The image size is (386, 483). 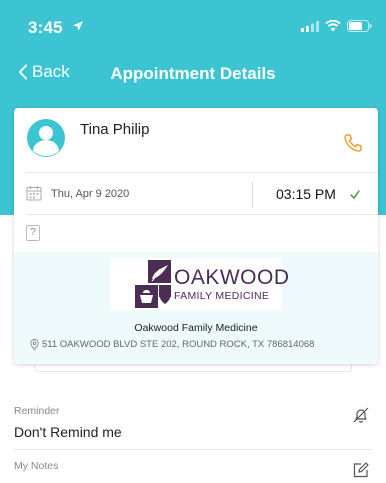 What do you see at coordinates (68, 432) in the screenshot?
I see `reminder-value: Don't Remind me` at bounding box center [68, 432].